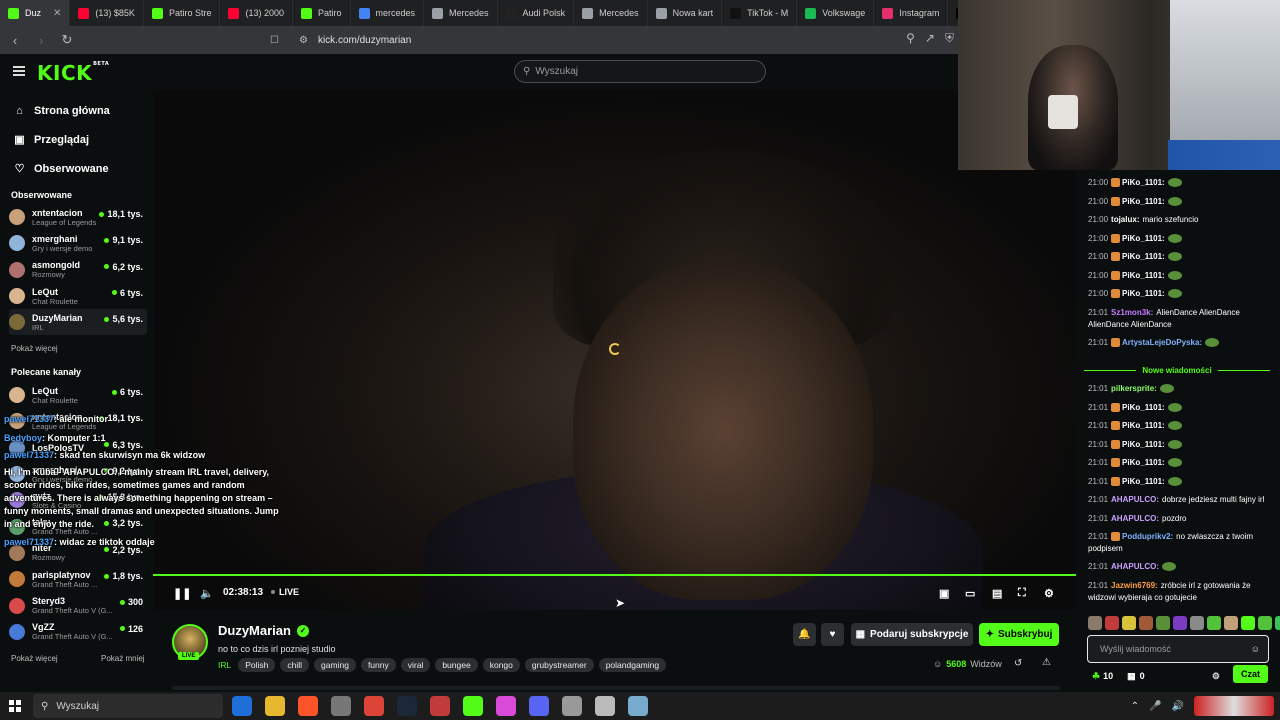  Describe the element at coordinates (295, 665) in the screenshot. I see `stream-tag: chill` at that location.